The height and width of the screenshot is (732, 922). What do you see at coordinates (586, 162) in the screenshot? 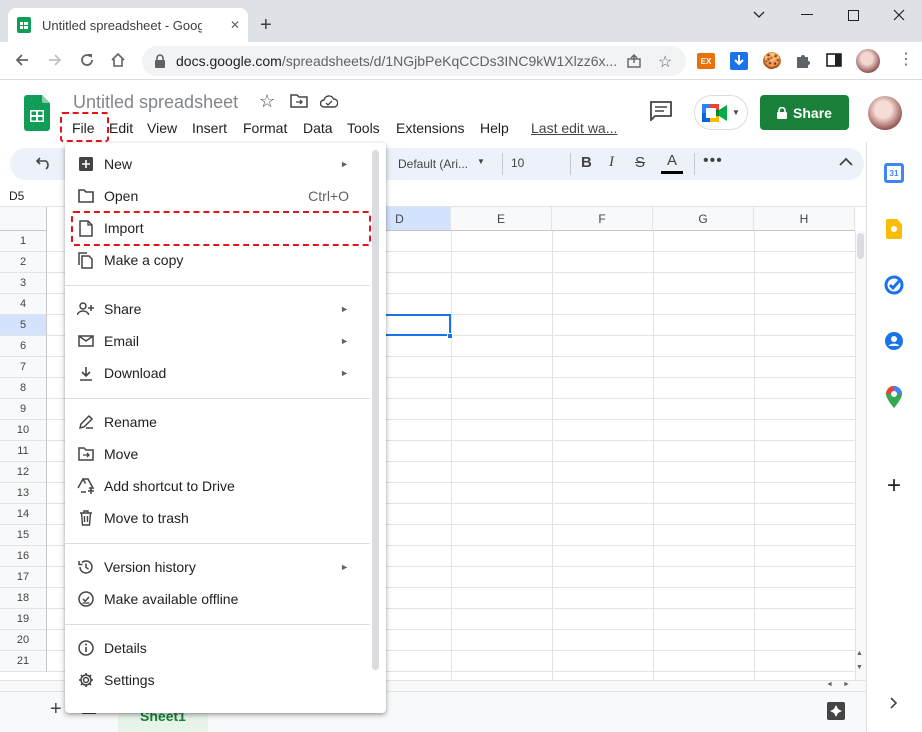
I see `bold-icon: B` at bounding box center [586, 162].